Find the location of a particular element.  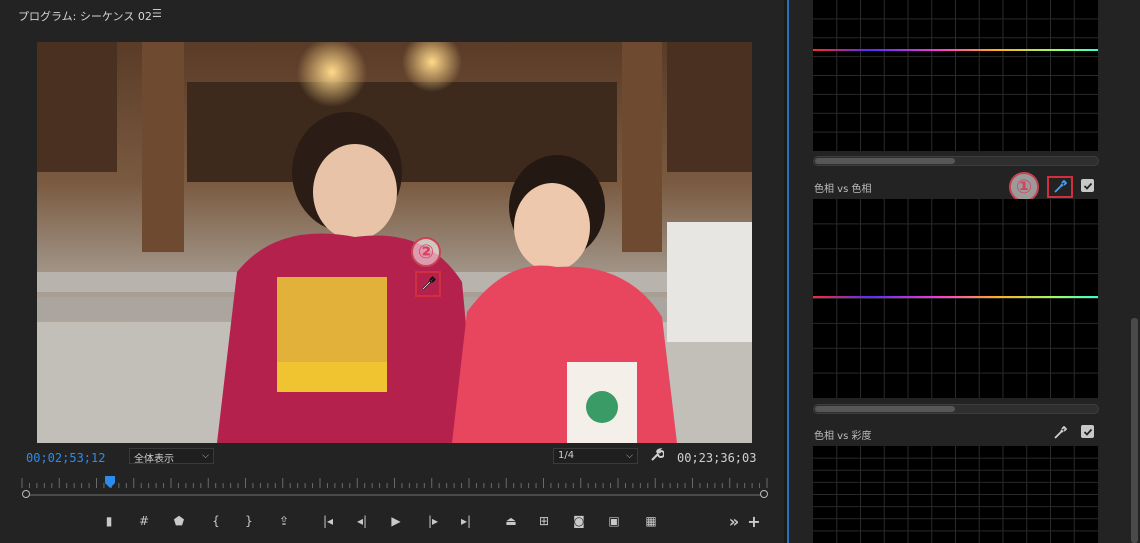

go-to-in-icon: |◂ is located at coordinates (328, 521).